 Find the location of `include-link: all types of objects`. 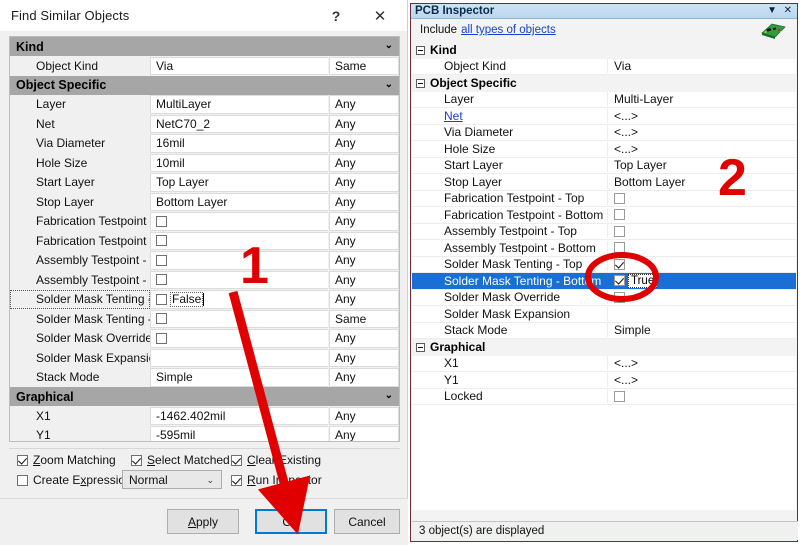

include-link: all types of objects is located at coordinates (508, 30).